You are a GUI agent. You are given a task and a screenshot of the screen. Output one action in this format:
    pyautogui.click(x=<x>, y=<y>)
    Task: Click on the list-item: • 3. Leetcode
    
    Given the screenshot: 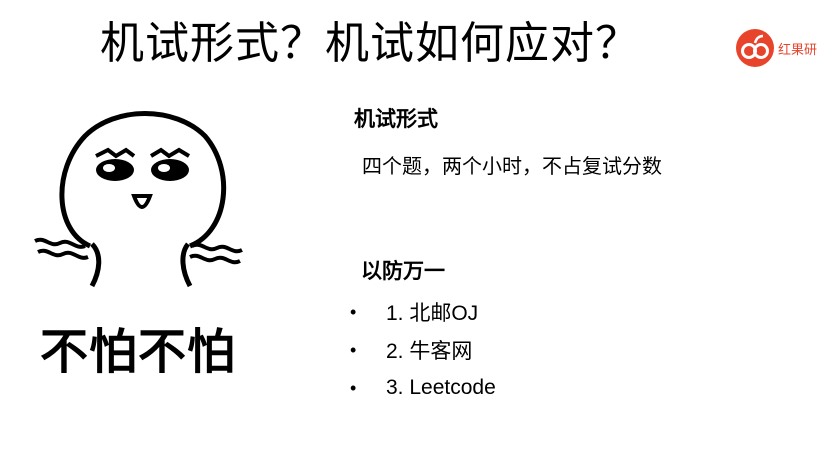 What is the action you would take?
    pyautogui.click(x=500, y=388)
    